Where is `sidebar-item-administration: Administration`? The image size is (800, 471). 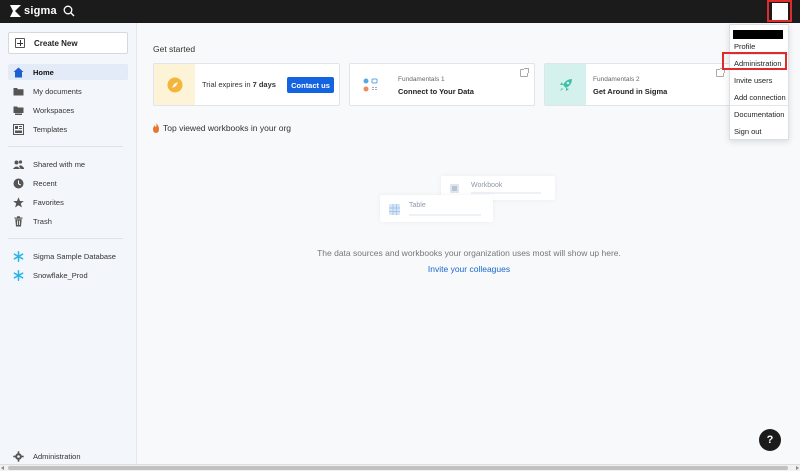 sidebar-item-administration: Administration is located at coordinates (68, 456).